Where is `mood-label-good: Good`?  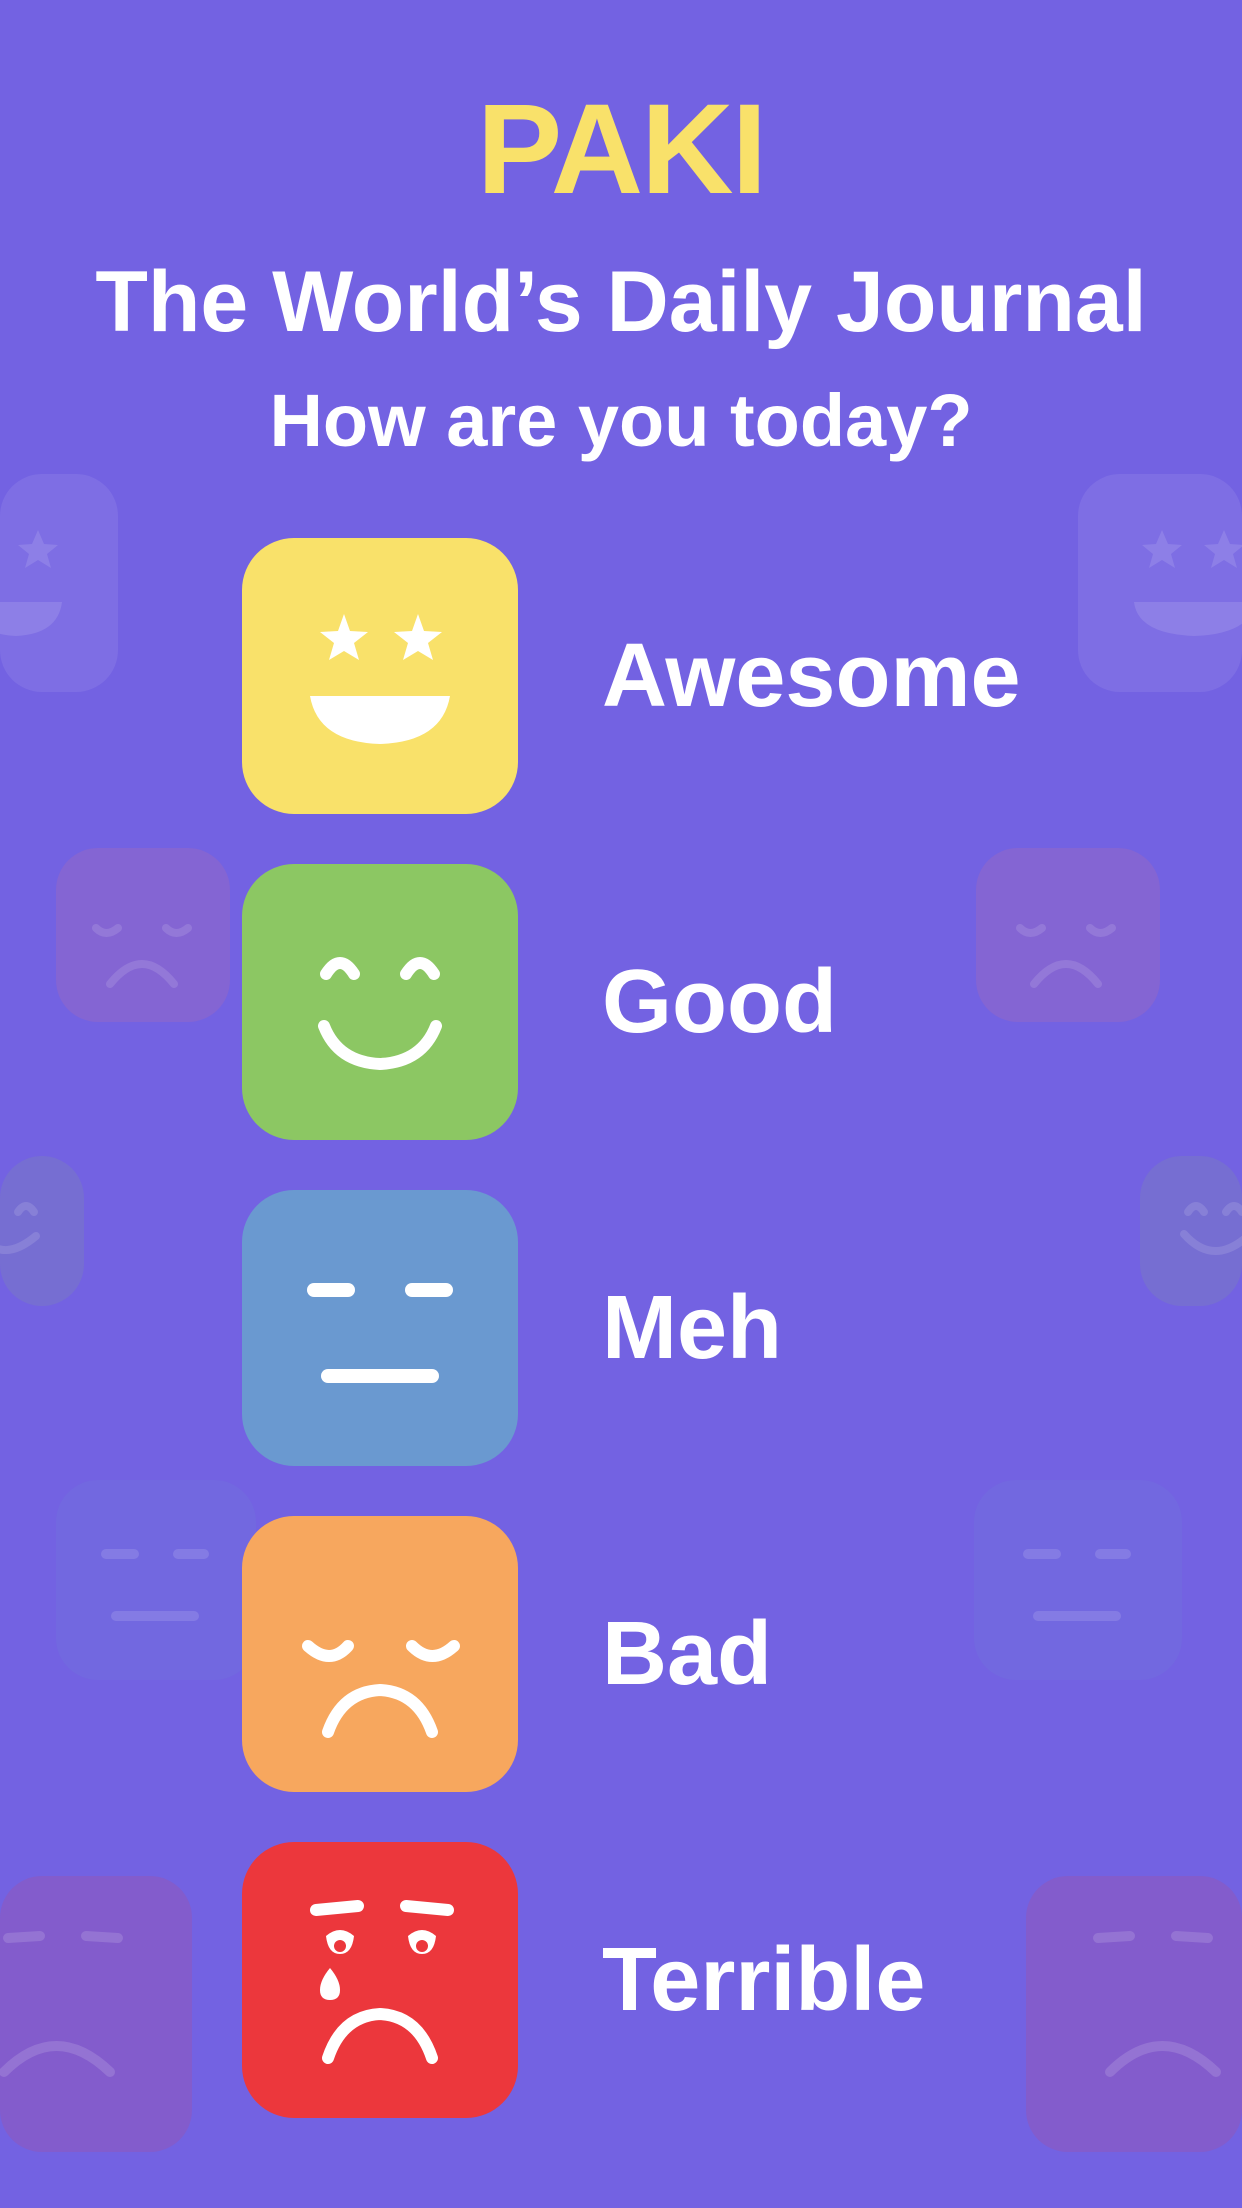
mood-label-good: Good is located at coordinates (719, 1002).